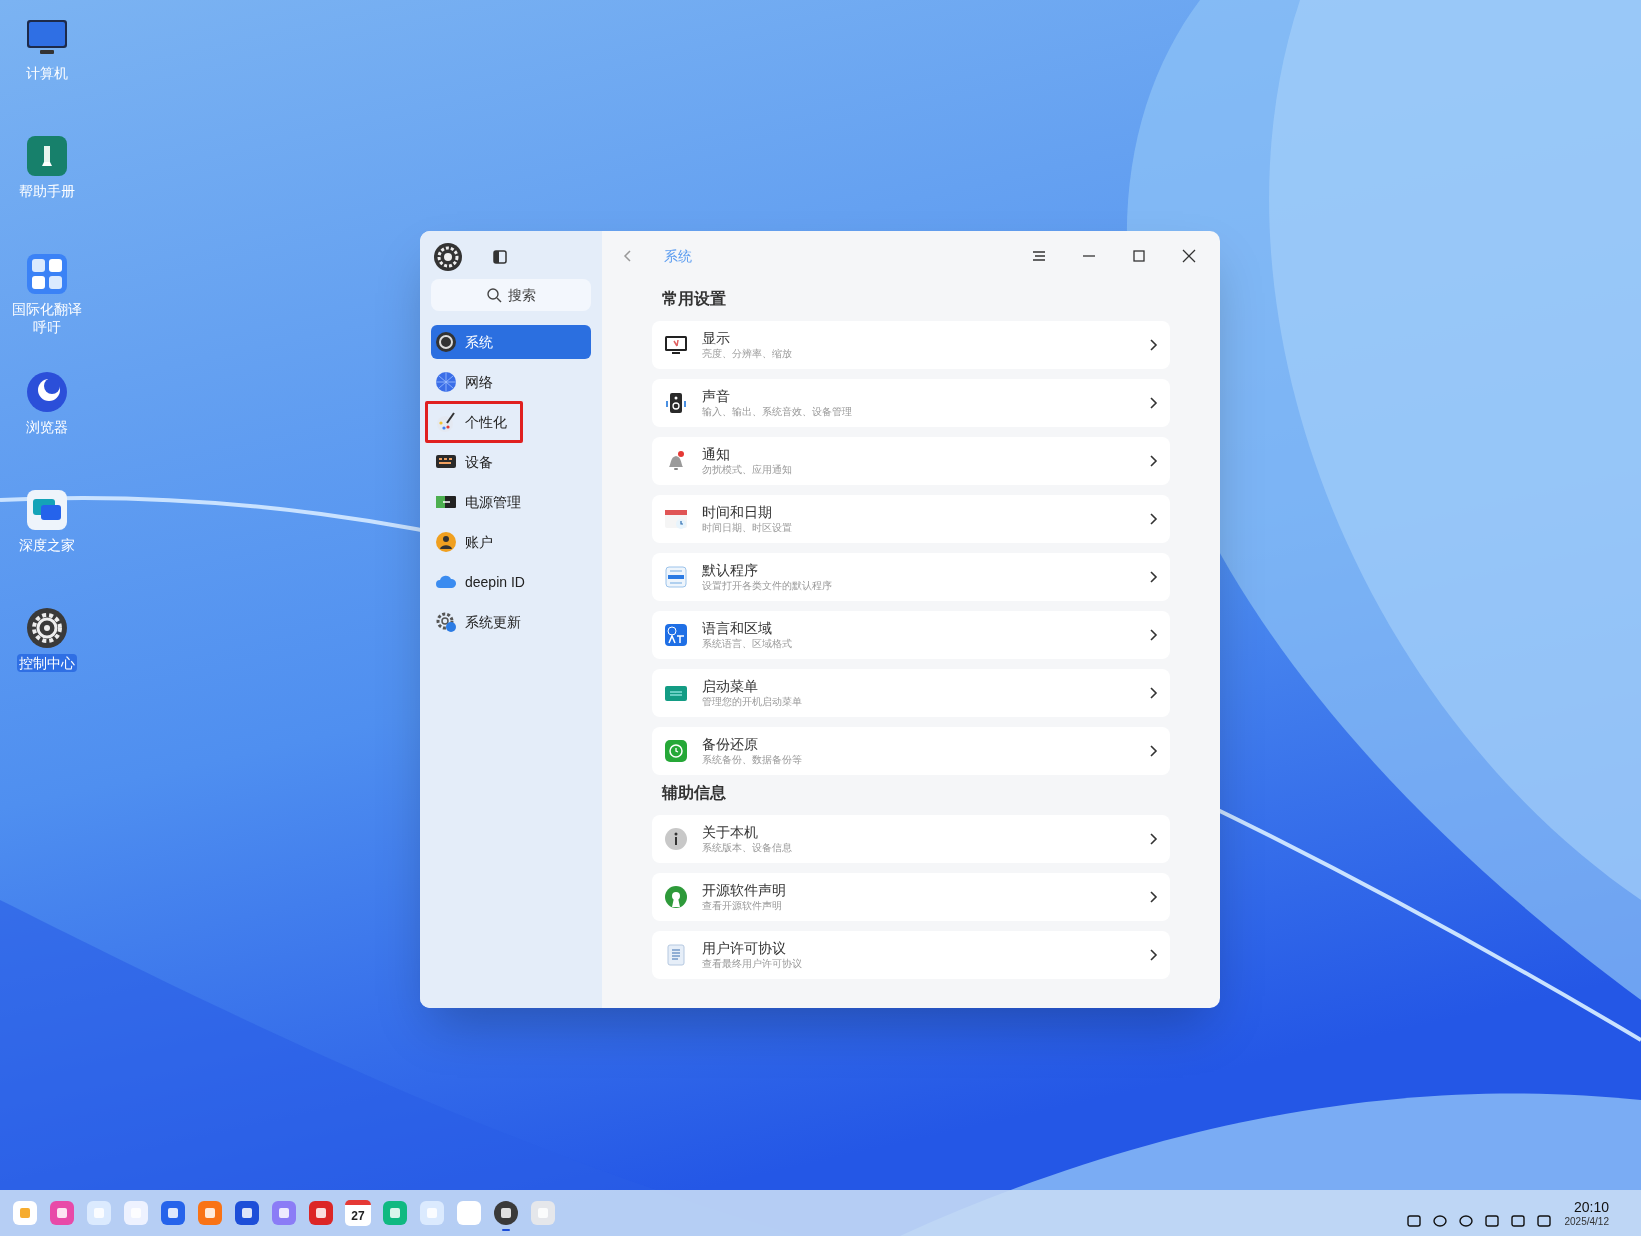 The width and height of the screenshot is (1641, 1236). I want to click on sidebar-item: 账户, so click(511, 542).